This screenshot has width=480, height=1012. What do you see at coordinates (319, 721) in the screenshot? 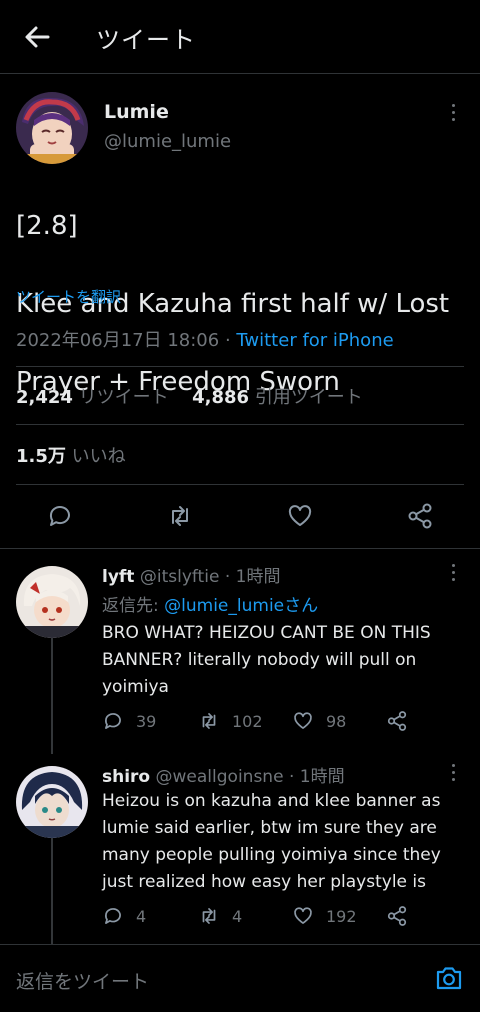
I see `like-button: 98` at bounding box center [319, 721].